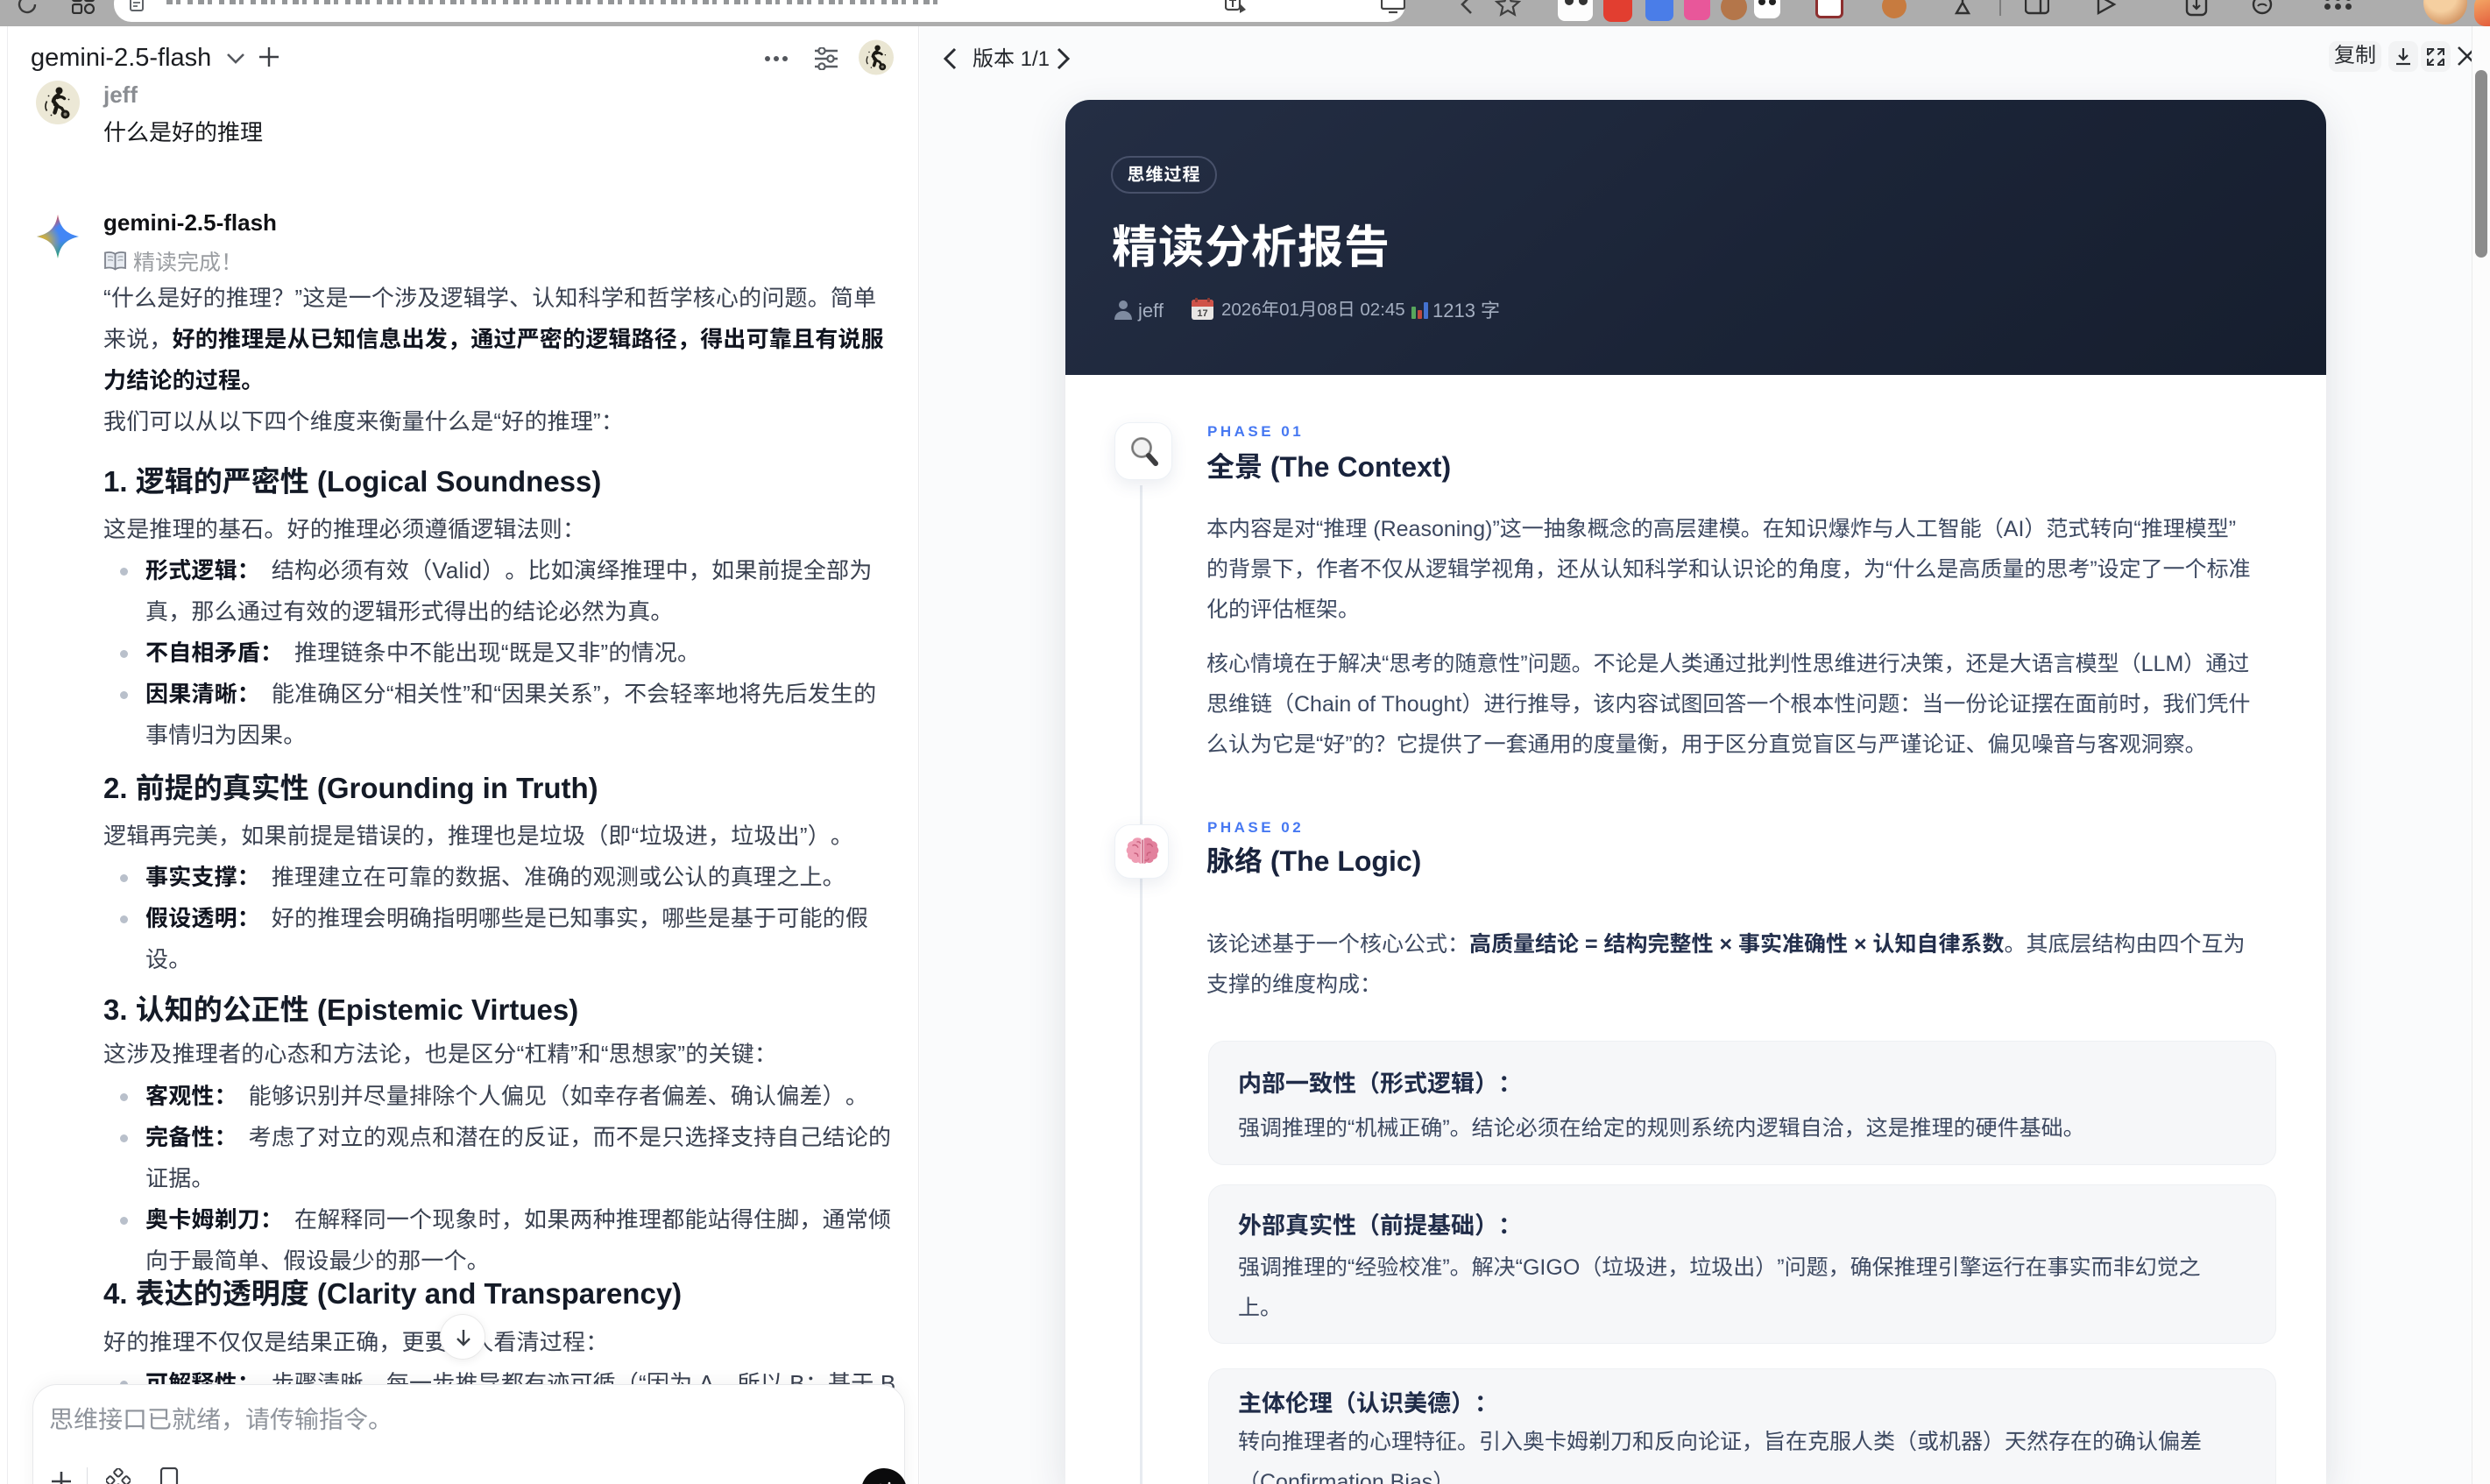 The image size is (2490, 1484). What do you see at coordinates (1202, 313) in the screenshot?
I see `svg-text: 17` at bounding box center [1202, 313].